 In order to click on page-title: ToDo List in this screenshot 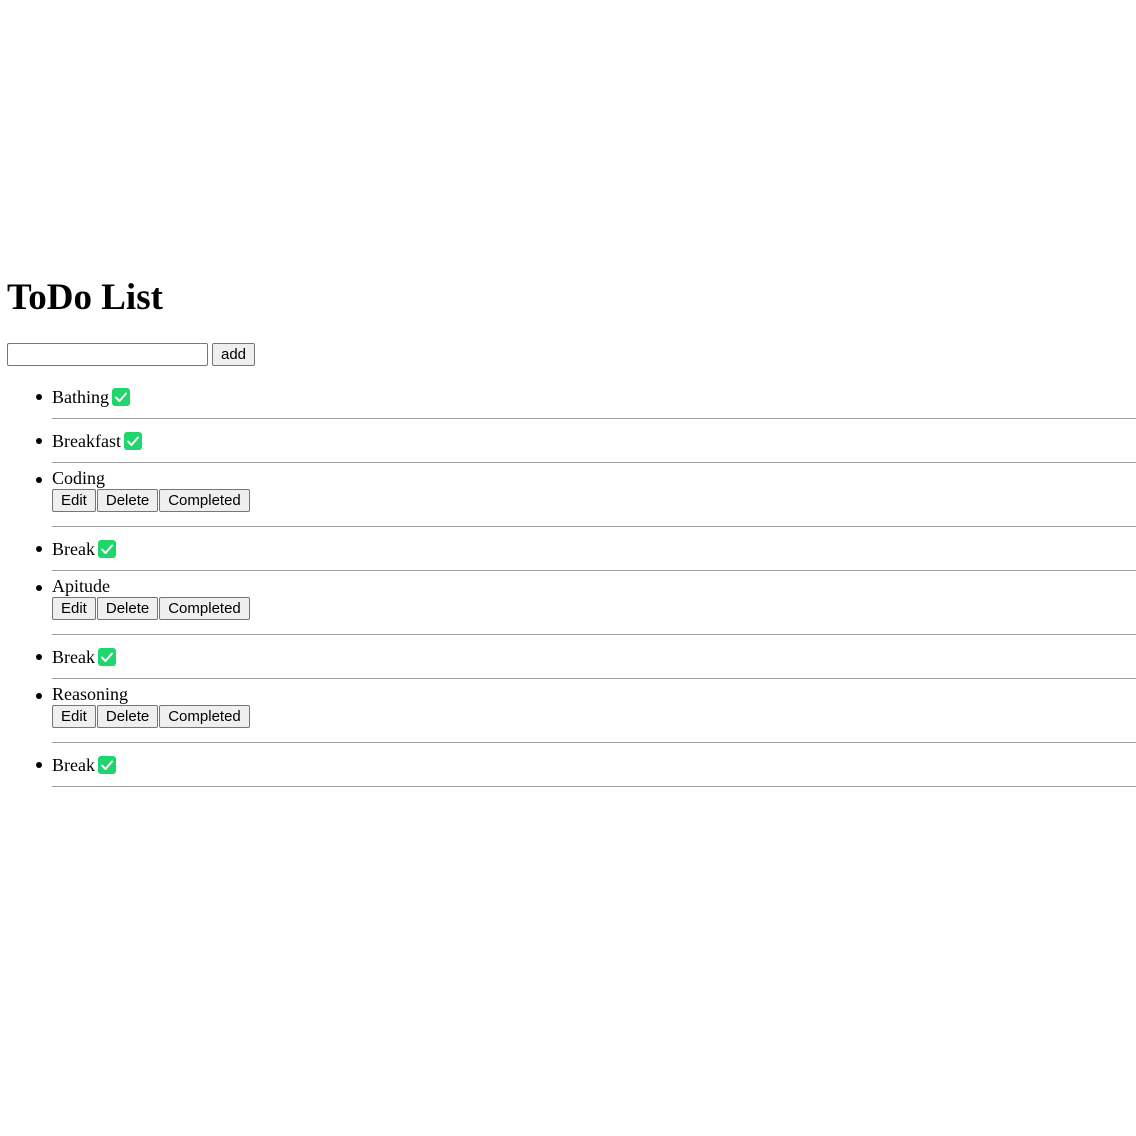, I will do `click(85, 297)`.